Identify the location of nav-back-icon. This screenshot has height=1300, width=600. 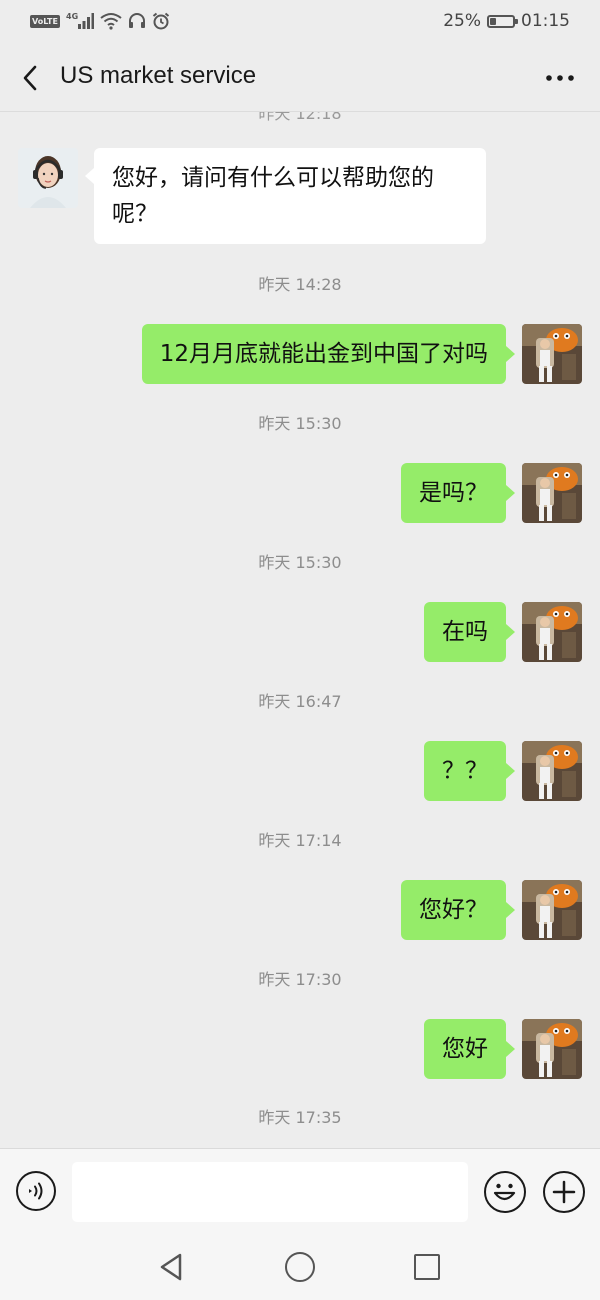
(171, 1267).